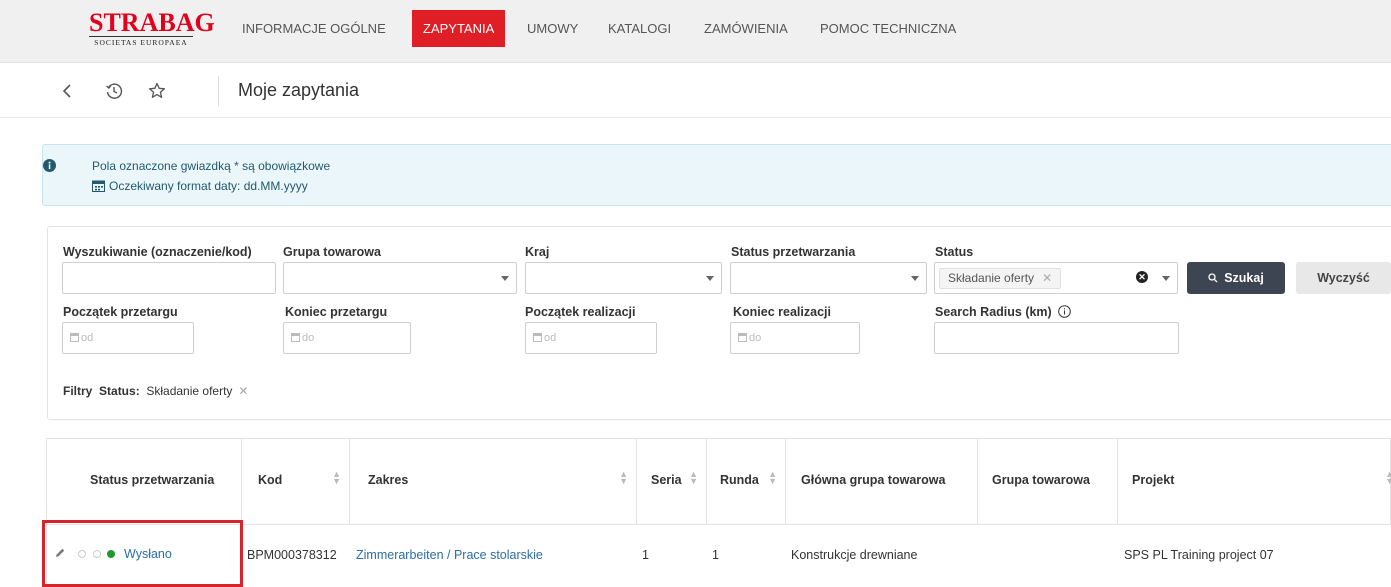 Image resolution: width=1391 pixels, height=587 pixels. What do you see at coordinates (292, 555) in the screenshot?
I see `row-code: BPM000378312` at bounding box center [292, 555].